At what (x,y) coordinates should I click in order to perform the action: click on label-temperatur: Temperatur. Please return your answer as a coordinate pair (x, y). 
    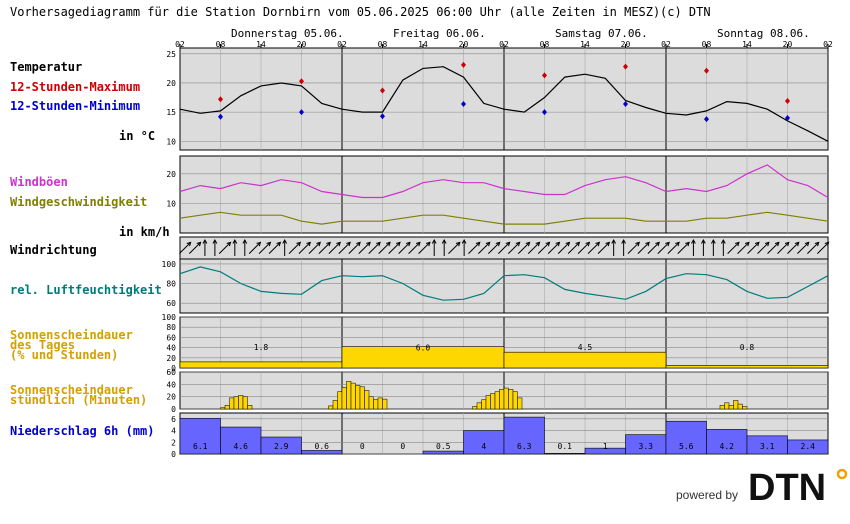
    Looking at the image, I should click on (46, 67).